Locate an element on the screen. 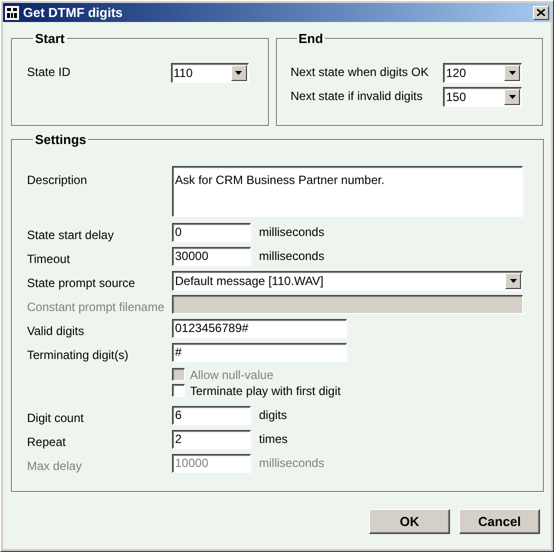 The width and height of the screenshot is (554, 552). input-field: 2 is located at coordinates (211, 439).